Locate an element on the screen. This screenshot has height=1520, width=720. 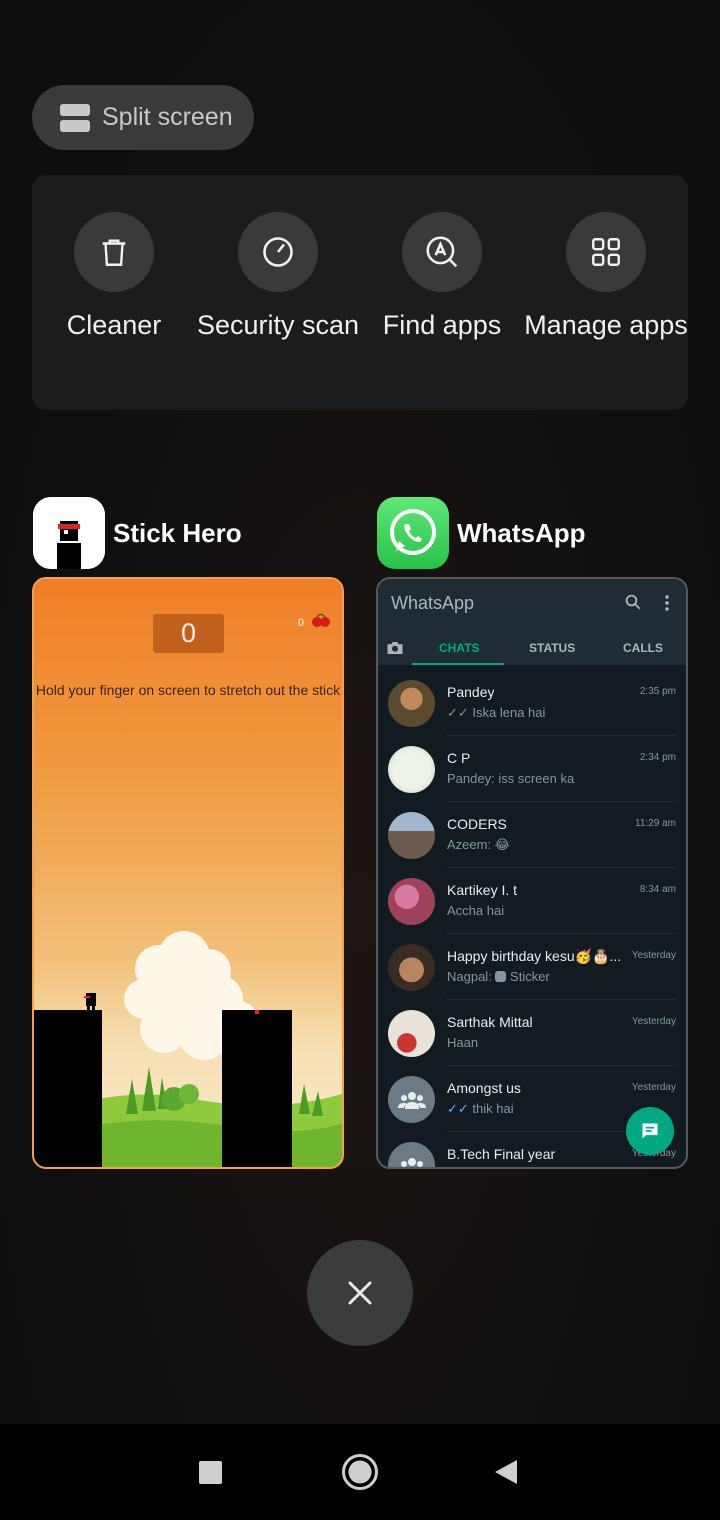
manage-apps-tool: Manage apps is located at coordinates (606, 277).